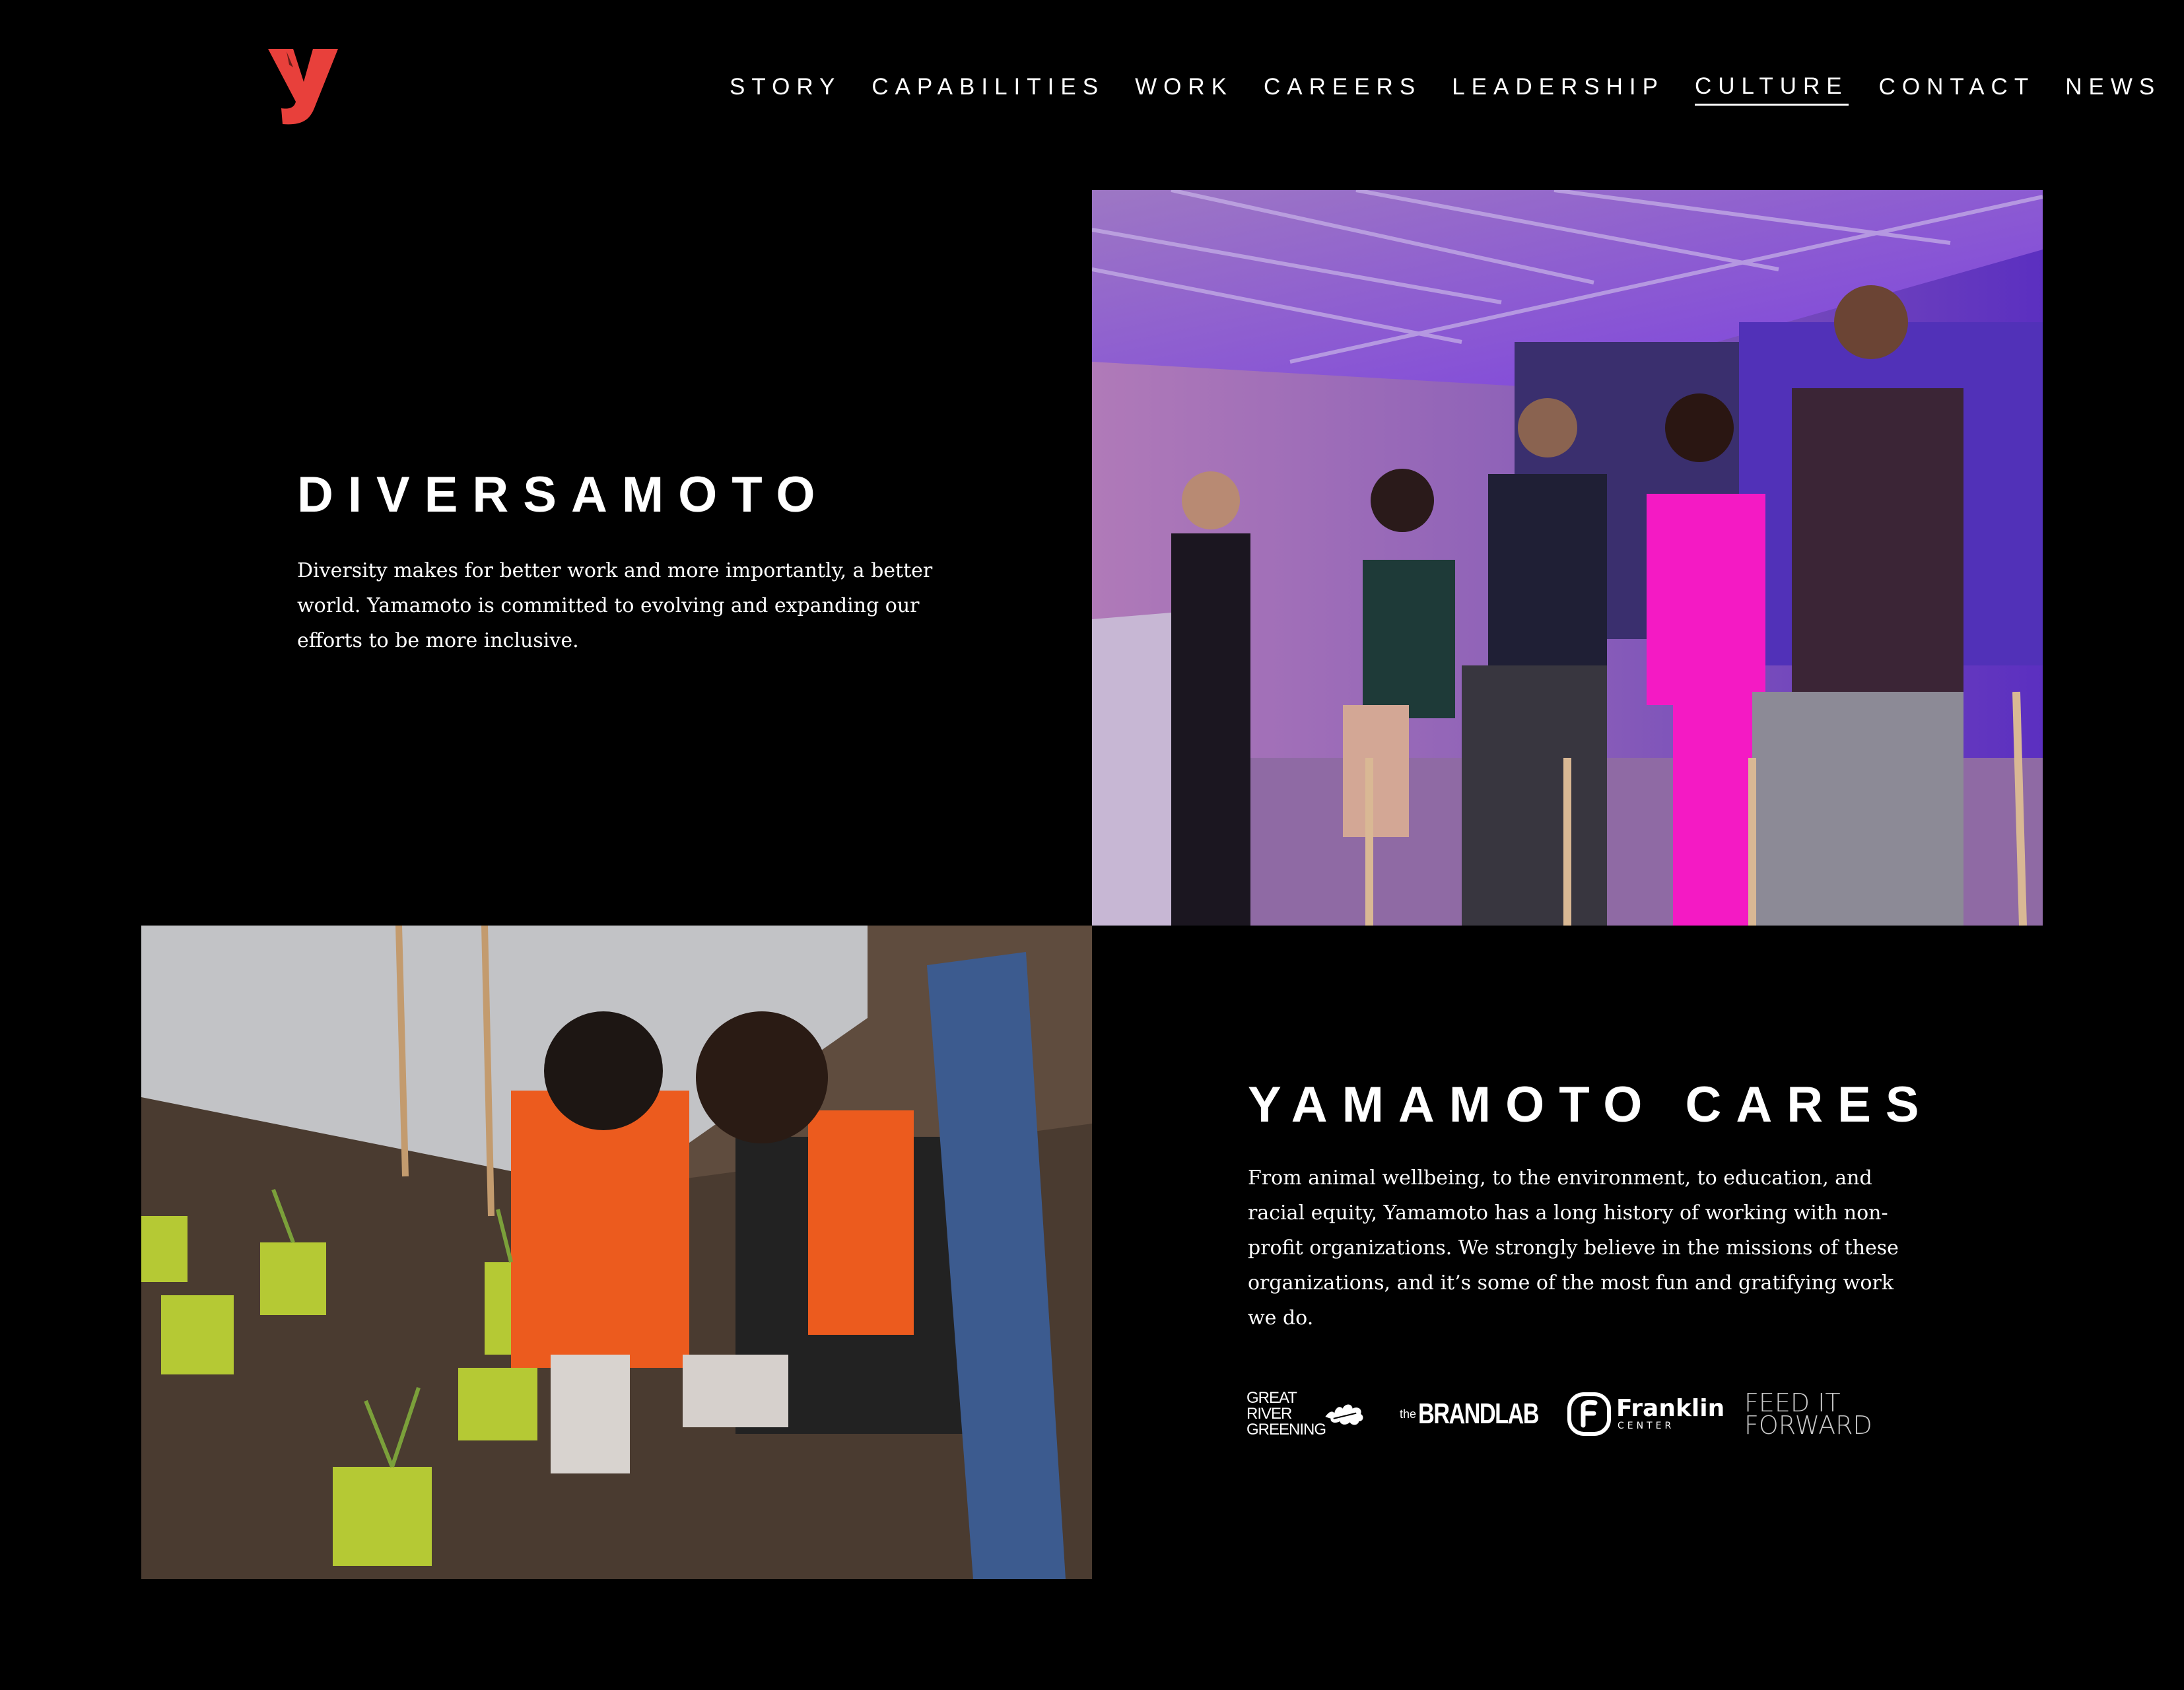  I want to click on logo-text: GREAT, so click(1271, 1398).